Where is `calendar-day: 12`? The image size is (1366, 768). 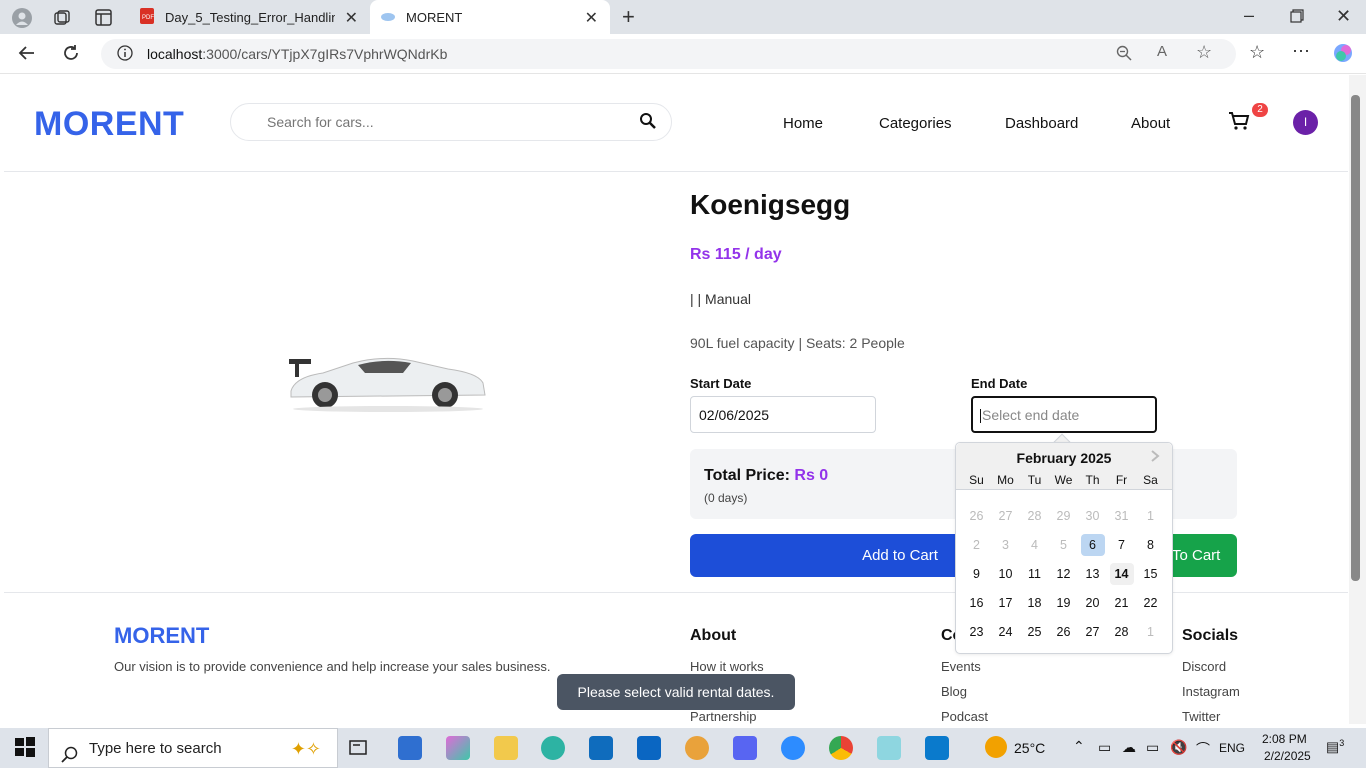 calendar-day: 12 is located at coordinates (1064, 574).